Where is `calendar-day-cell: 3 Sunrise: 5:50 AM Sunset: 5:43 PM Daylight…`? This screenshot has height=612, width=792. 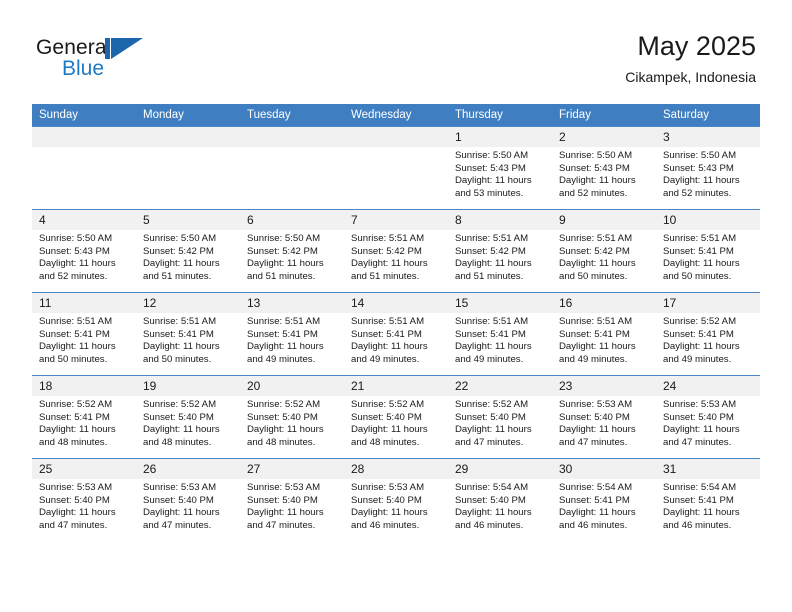 calendar-day-cell: 3 Sunrise: 5:50 AM Sunset: 5:43 PM Daylight… is located at coordinates (708, 168).